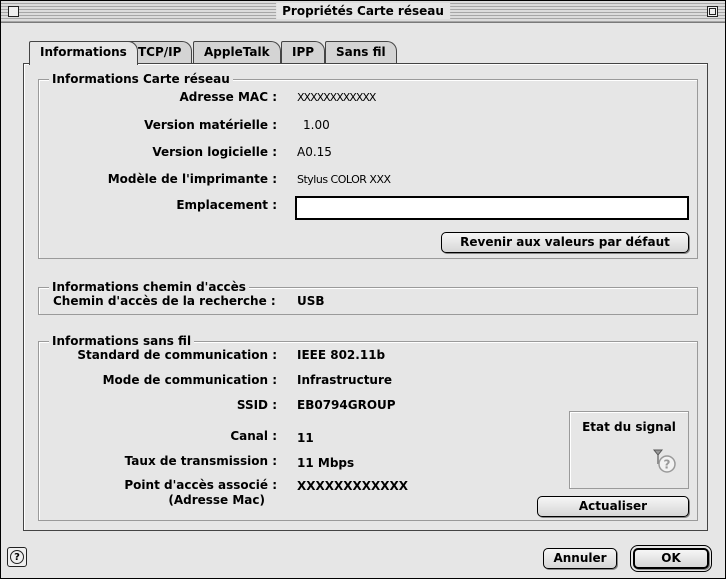 Image resolution: width=726 pixels, height=579 pixels. Describe the element at coordinates (629, 450) in the screenshot. I see `signal-status-box: Etat du signal ?` at that location.